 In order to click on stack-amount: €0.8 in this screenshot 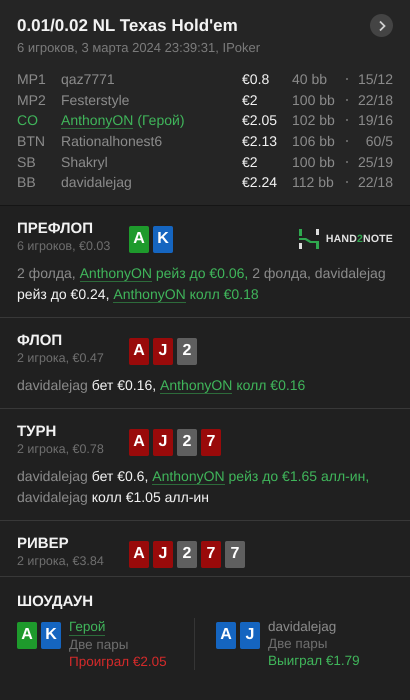, I will do `click(256, 79)`.